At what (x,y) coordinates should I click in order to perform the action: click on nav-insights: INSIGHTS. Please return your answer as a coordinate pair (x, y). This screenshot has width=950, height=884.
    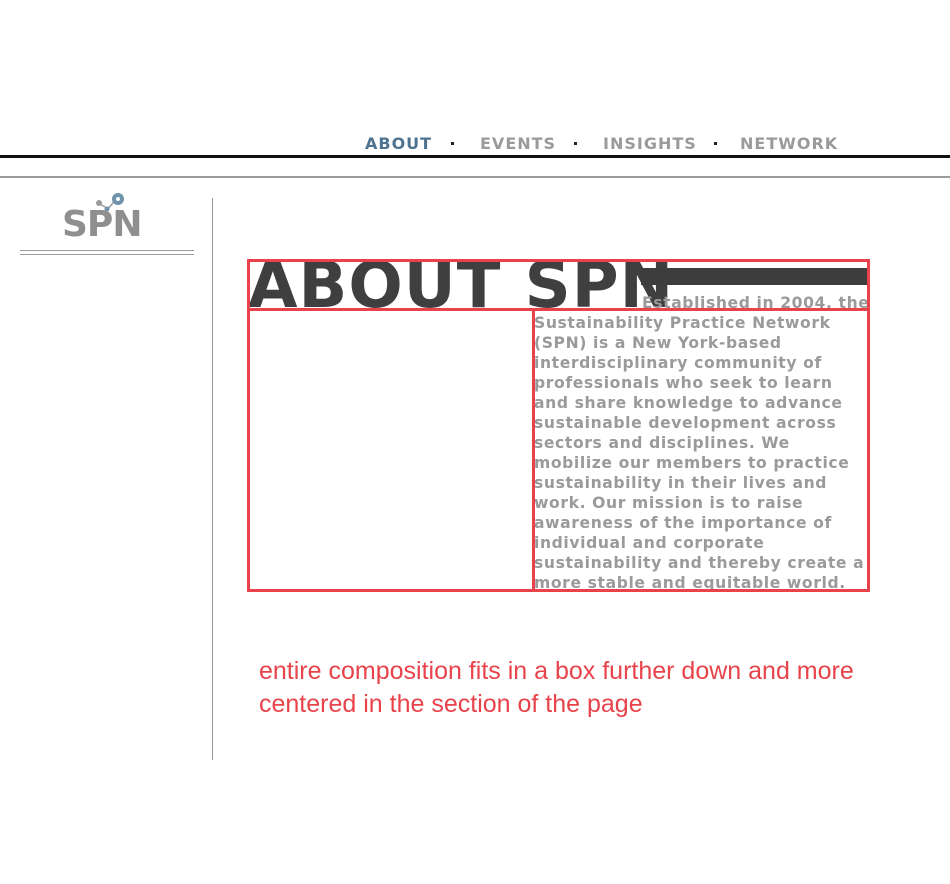
    Looking at the image, I should click on (650, 143).